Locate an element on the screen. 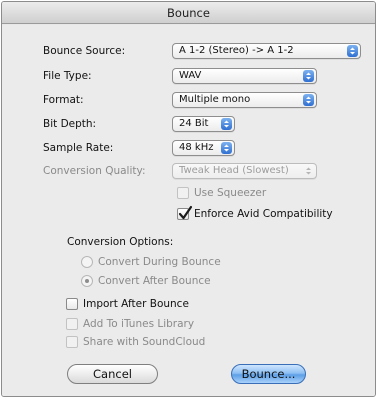  checkmark-icon is located at coordinates (185, 212).